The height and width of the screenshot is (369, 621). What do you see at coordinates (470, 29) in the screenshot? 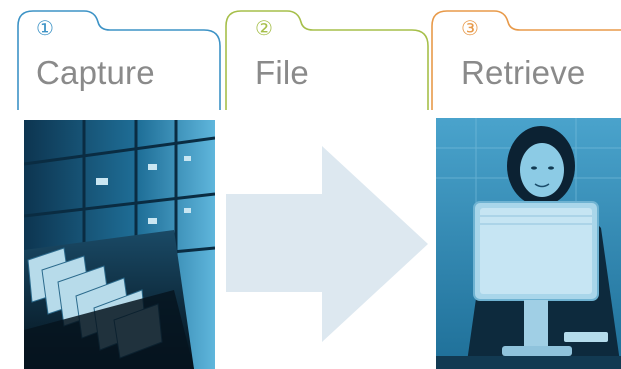
I see `step-3-number: ③` at bounding box center [470, 29].